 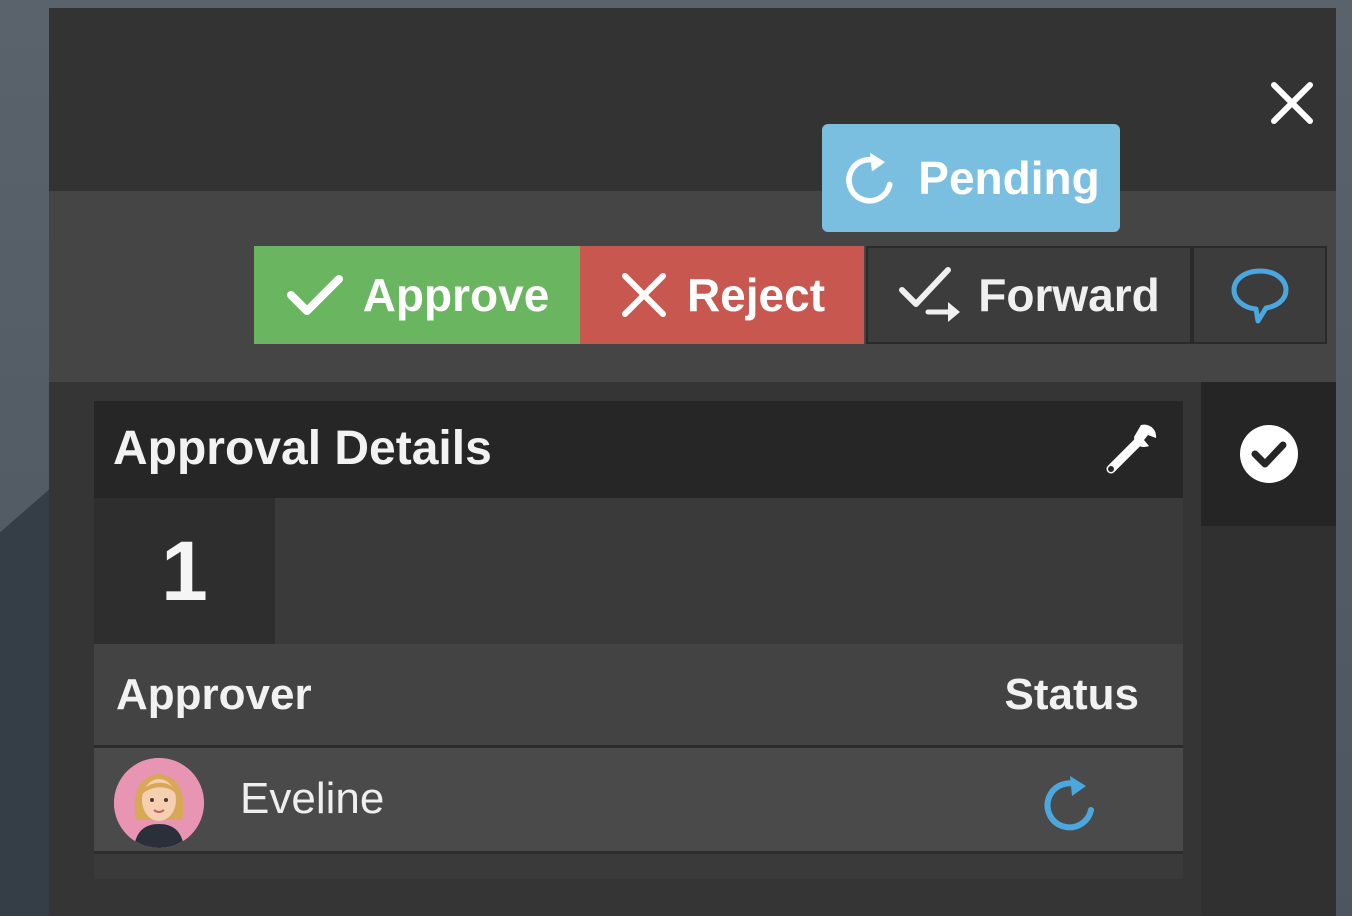 I want to click on status-badge: Pending, so click(x=971, y=178).